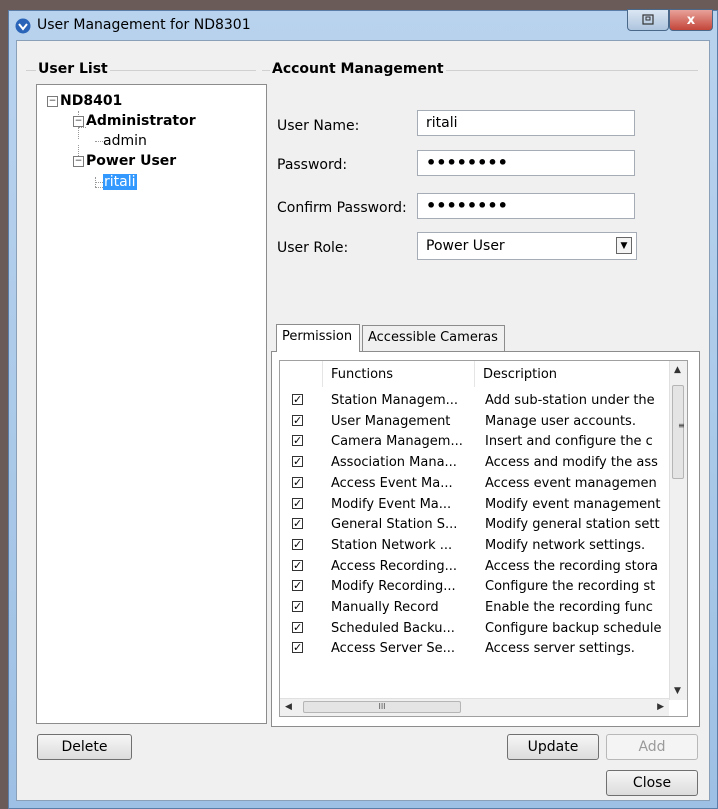 This screenshot has width=718, height=809. What do you see at coordinates (660, 707) in the screenshot?
I see `scroll-right-icon: ▶` at bounding box center [660, 707].